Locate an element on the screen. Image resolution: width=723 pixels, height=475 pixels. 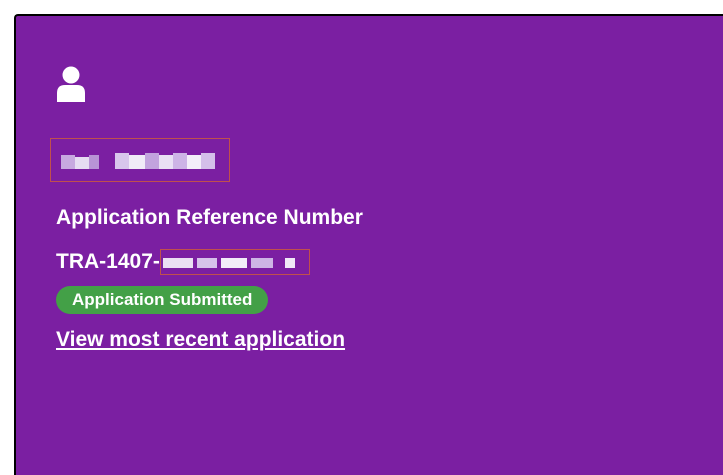
user-icon is located at coordinates (71, 84).